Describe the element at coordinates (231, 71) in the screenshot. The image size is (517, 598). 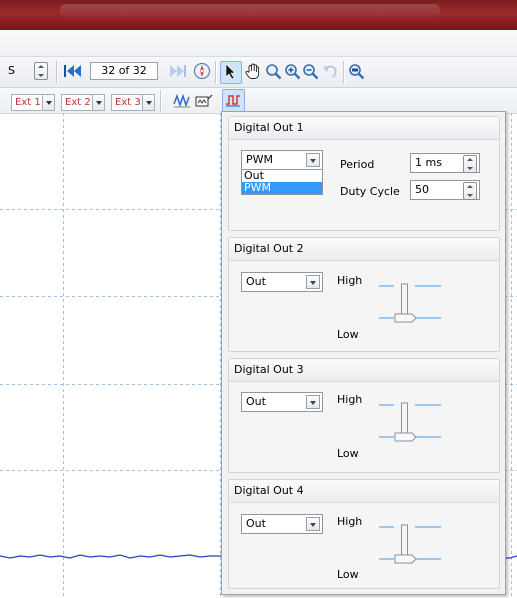
I see `pointer-icon` at that location.